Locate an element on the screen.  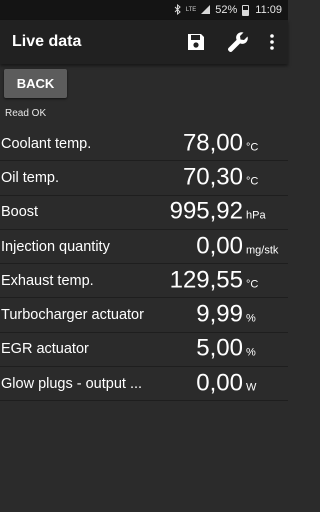
row-value: 129,55 is located at coordinates (206, 280).